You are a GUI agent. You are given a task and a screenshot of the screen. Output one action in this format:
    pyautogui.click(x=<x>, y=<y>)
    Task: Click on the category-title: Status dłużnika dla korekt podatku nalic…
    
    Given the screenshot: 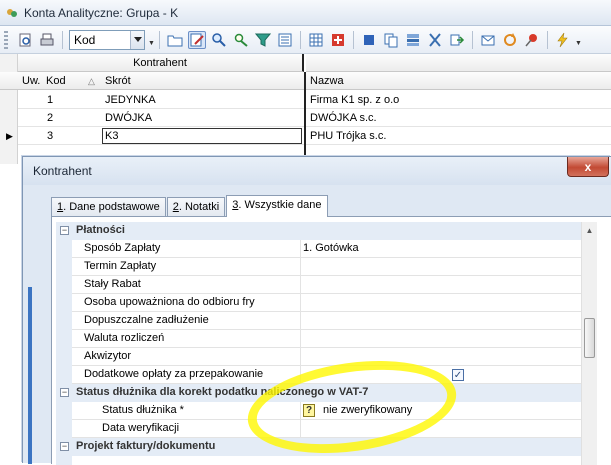 What is the action you would take?
    pyautogui.click(x=222, y=392)
    